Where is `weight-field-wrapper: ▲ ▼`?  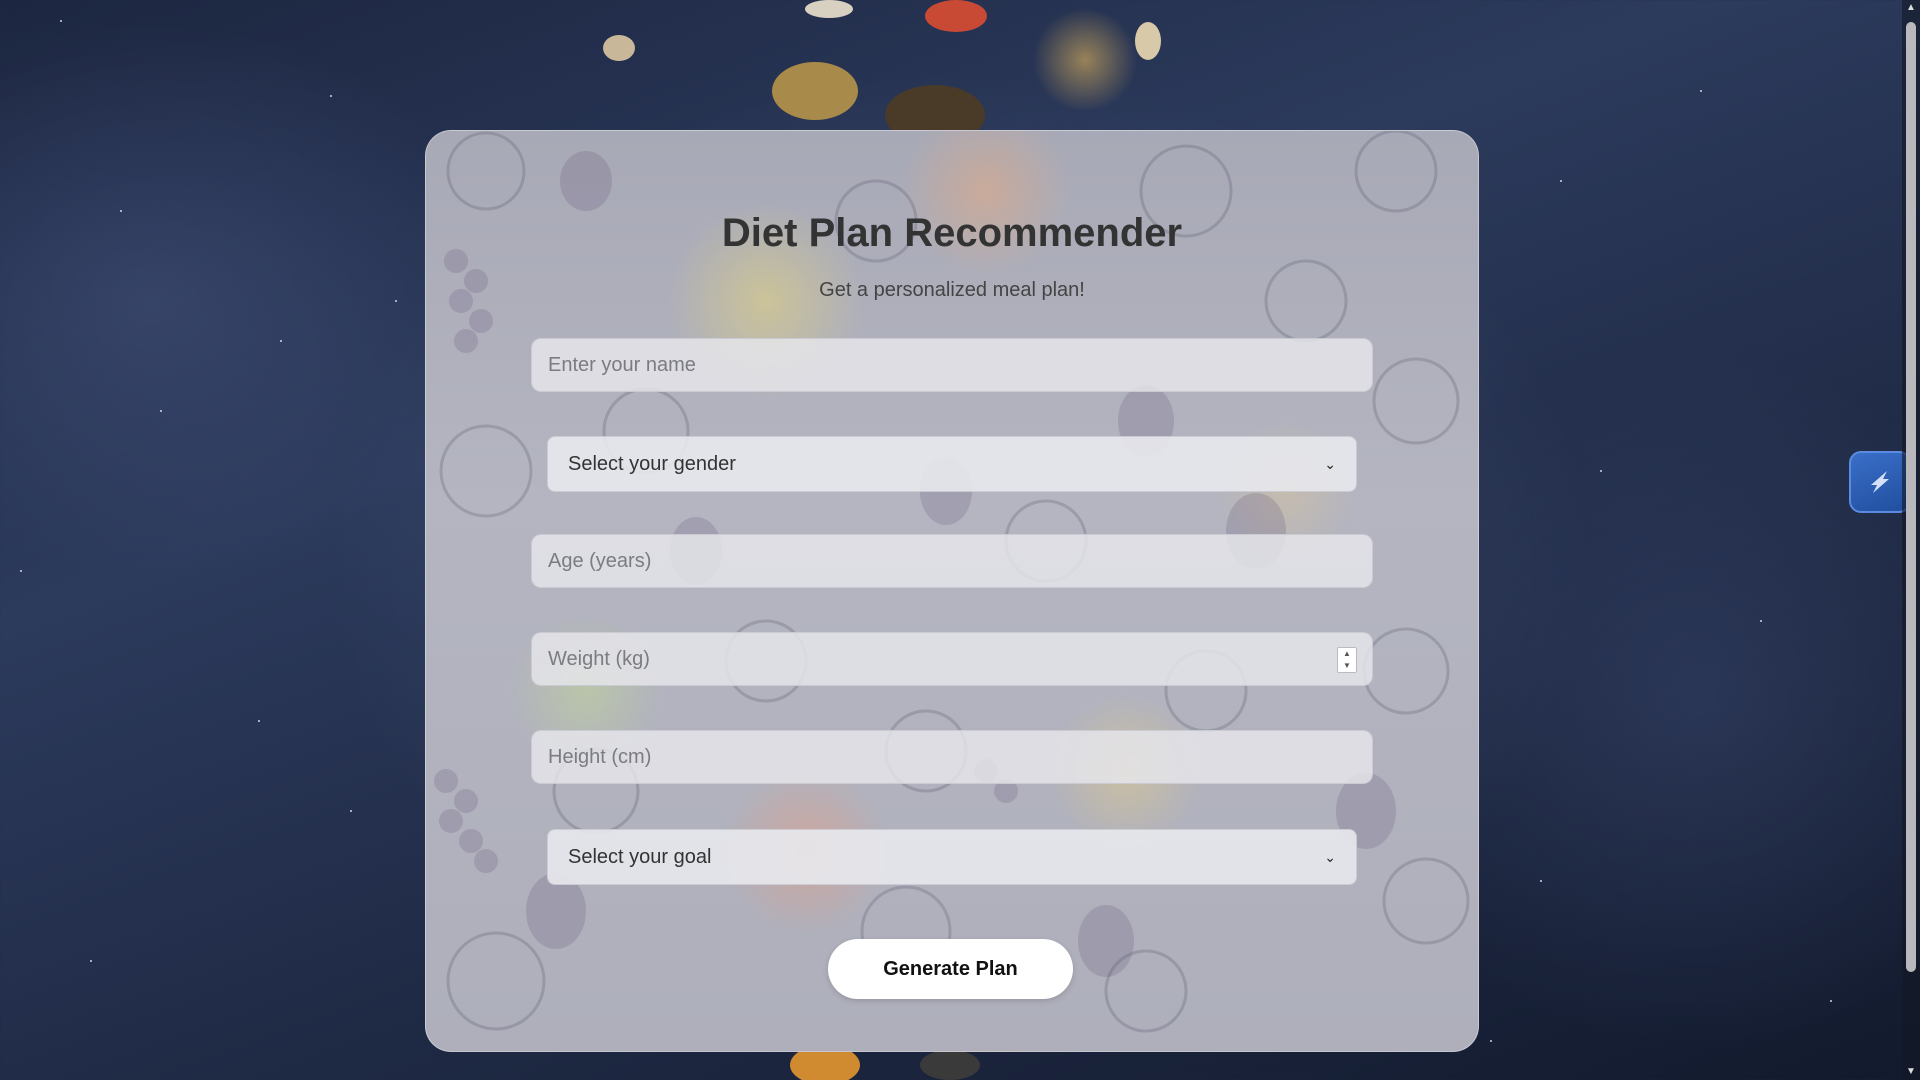 weight-field-wrapper: ▲ ▼ is located at coordinates (952, 659).